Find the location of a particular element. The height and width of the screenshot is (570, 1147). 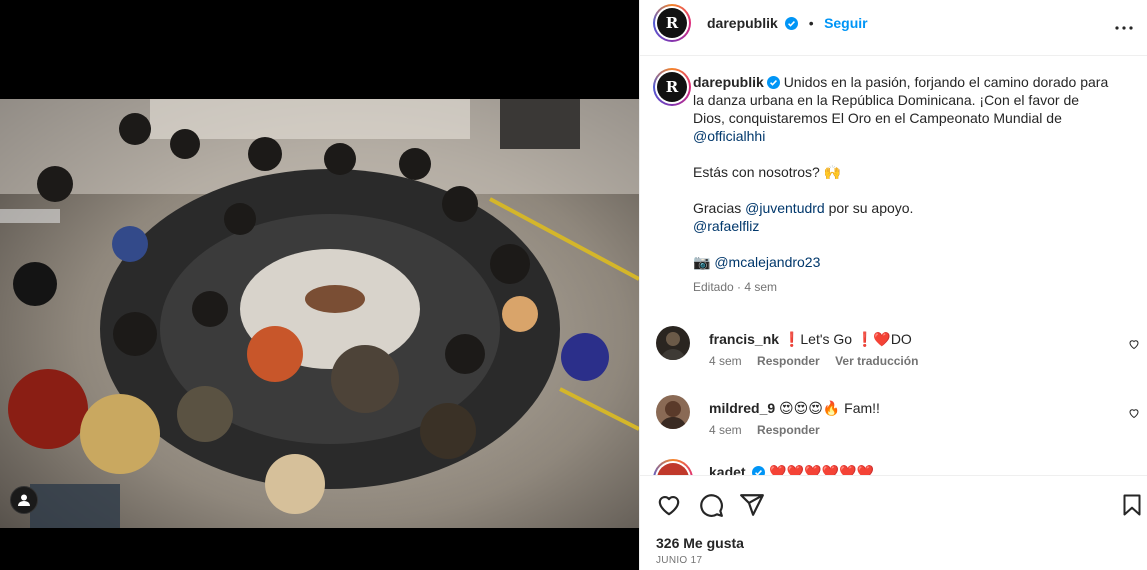

comment-text: ❤️❤️❤️❤️❤️❤️ is located at coordinates (821, 469).